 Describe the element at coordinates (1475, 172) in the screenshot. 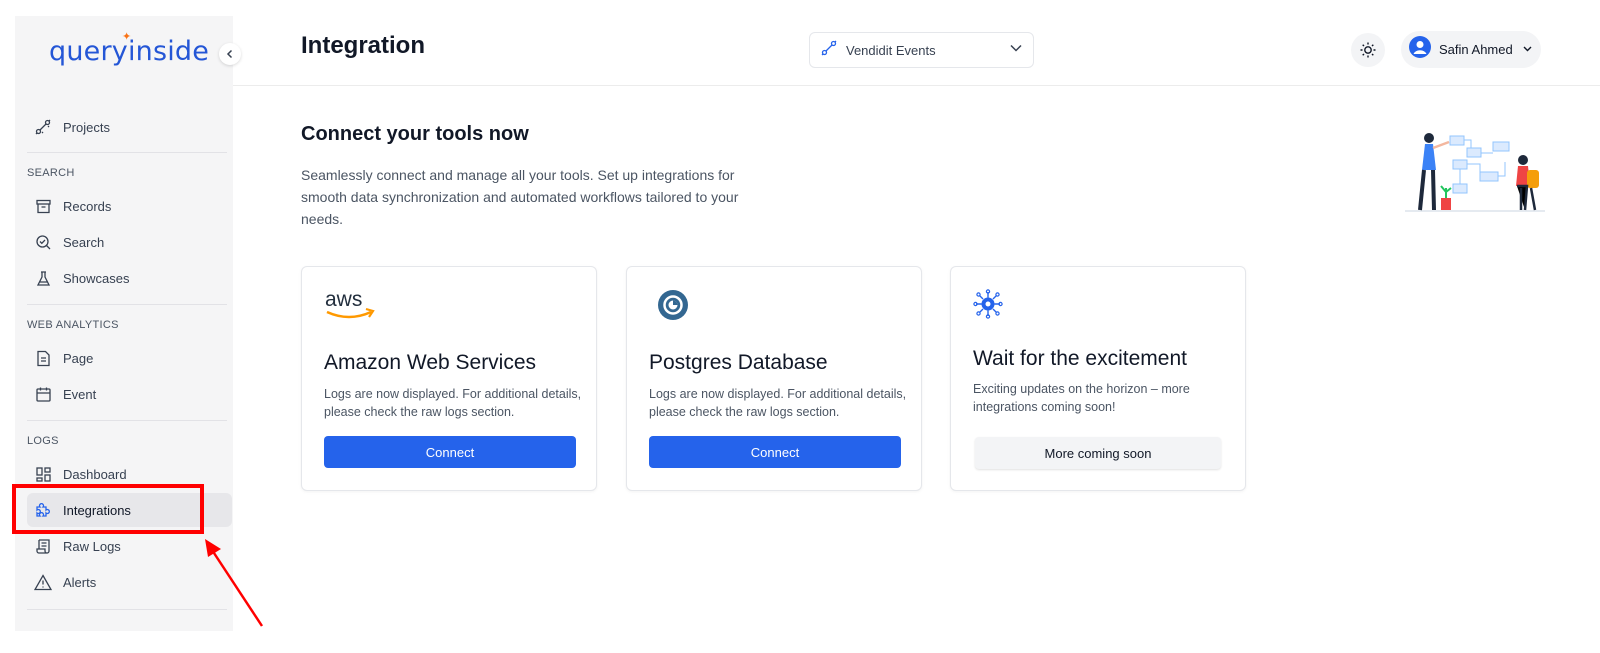

I see `integration-illustration` at that location.